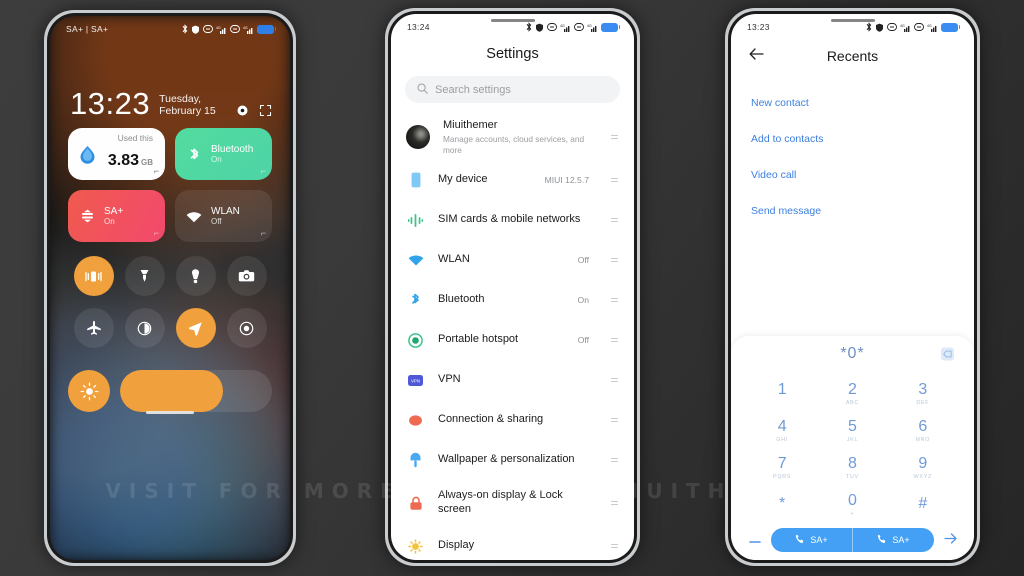 The image size is (1024, 576). What do you see at coordinates (852, 504) in the screenshot?
I see `dial-key-0: 0 +` at bounding box center [852, 504].